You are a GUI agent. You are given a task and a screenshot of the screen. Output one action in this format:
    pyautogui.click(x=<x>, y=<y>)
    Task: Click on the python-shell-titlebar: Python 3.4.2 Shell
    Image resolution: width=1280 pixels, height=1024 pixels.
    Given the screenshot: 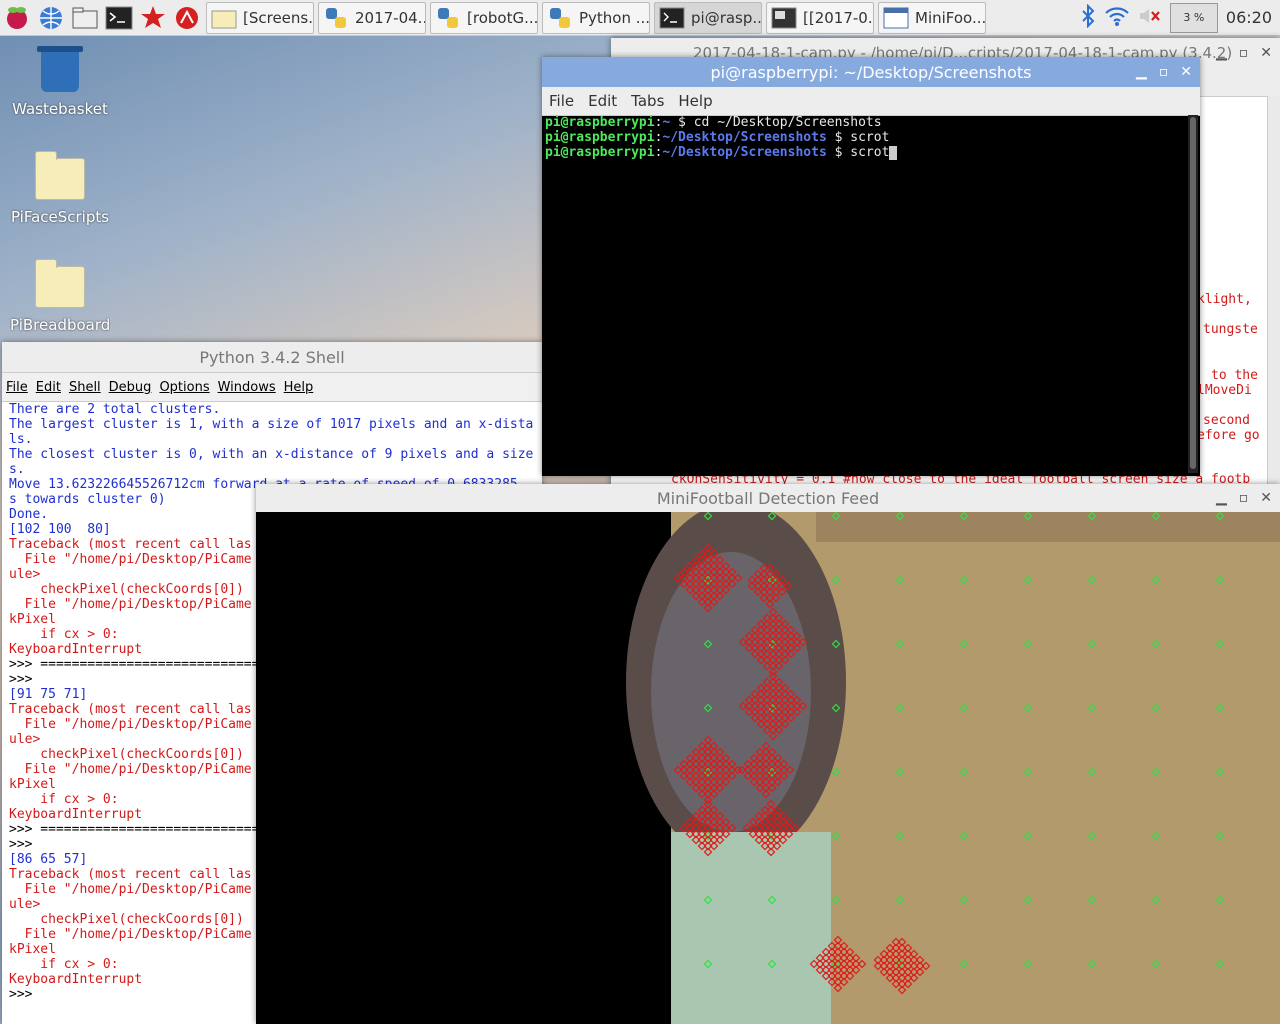 What is the action you would take?
    pyautogui.click(x=272, y=357)
    